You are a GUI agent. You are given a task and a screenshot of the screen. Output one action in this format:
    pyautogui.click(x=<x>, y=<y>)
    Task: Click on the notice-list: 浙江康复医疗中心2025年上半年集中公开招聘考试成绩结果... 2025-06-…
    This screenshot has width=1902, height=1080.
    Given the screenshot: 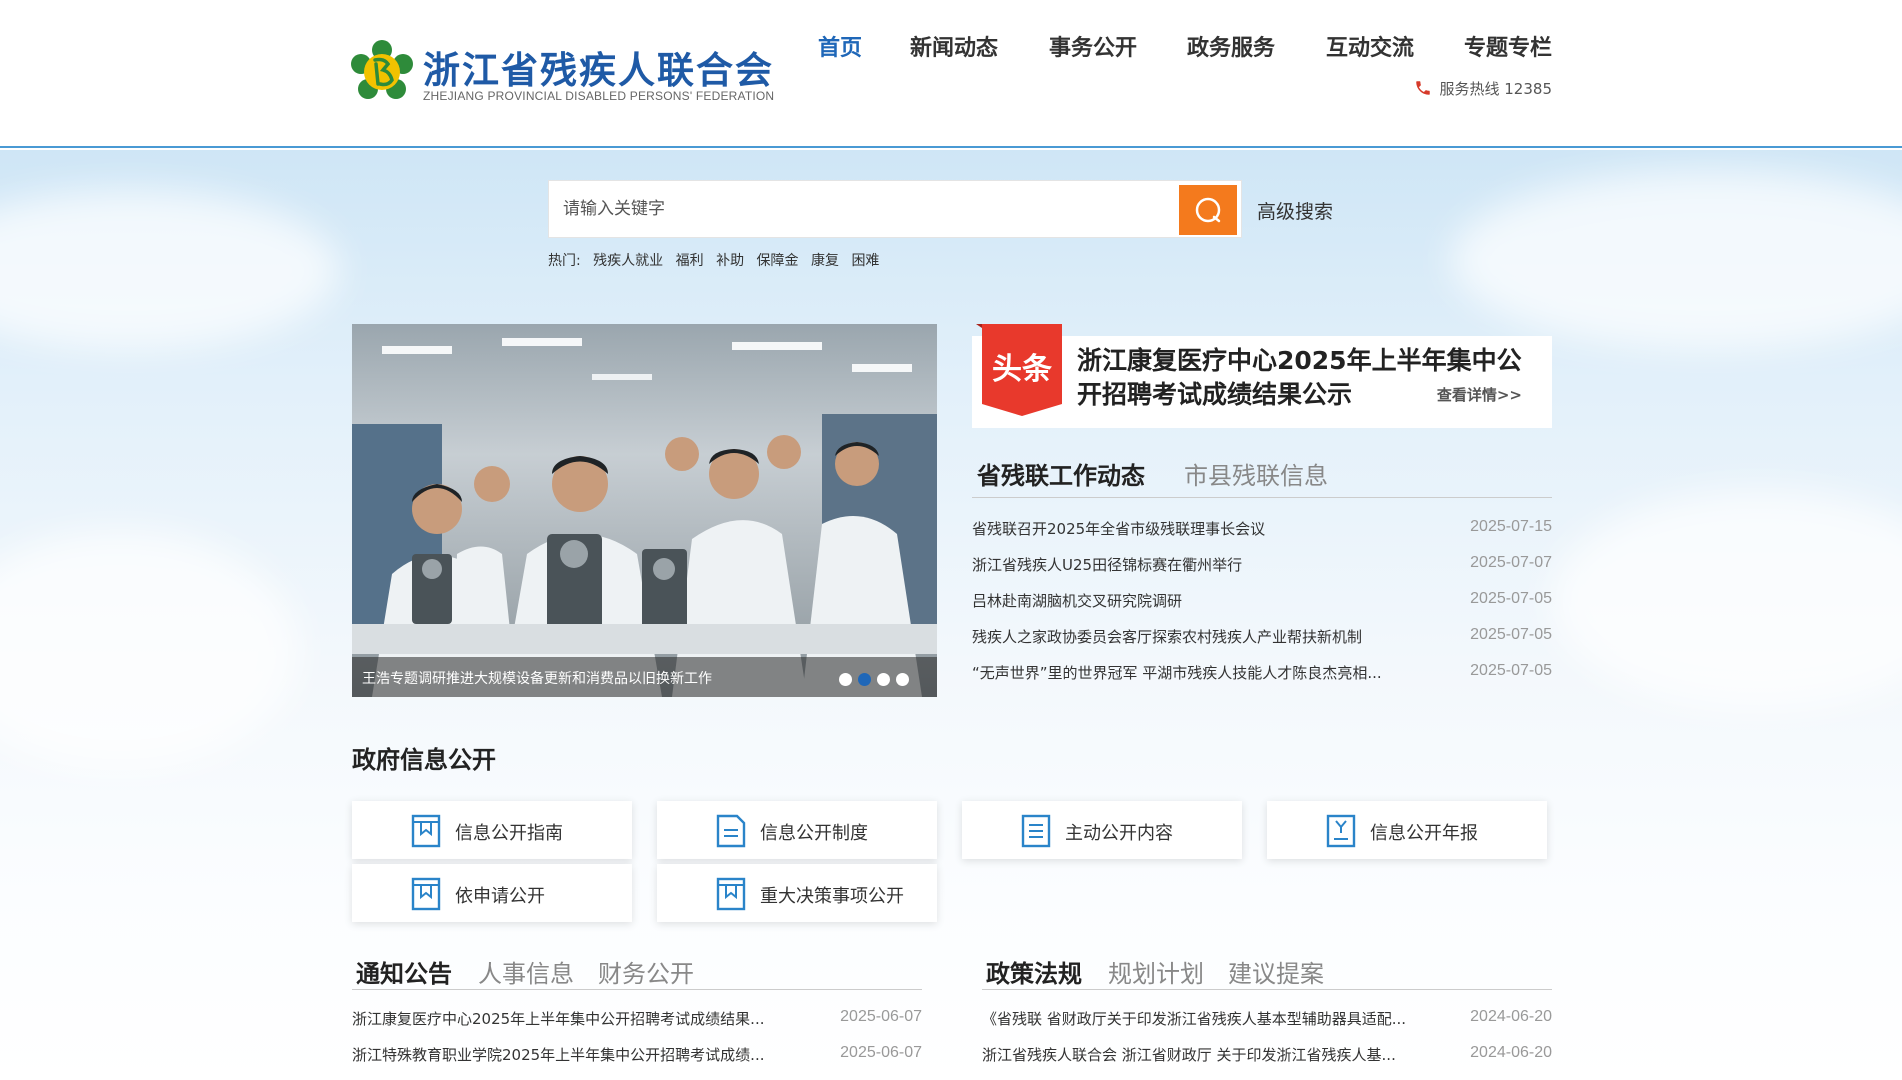 What is the action you would take?
    pyautogui.click(x=637, y=1038)
    